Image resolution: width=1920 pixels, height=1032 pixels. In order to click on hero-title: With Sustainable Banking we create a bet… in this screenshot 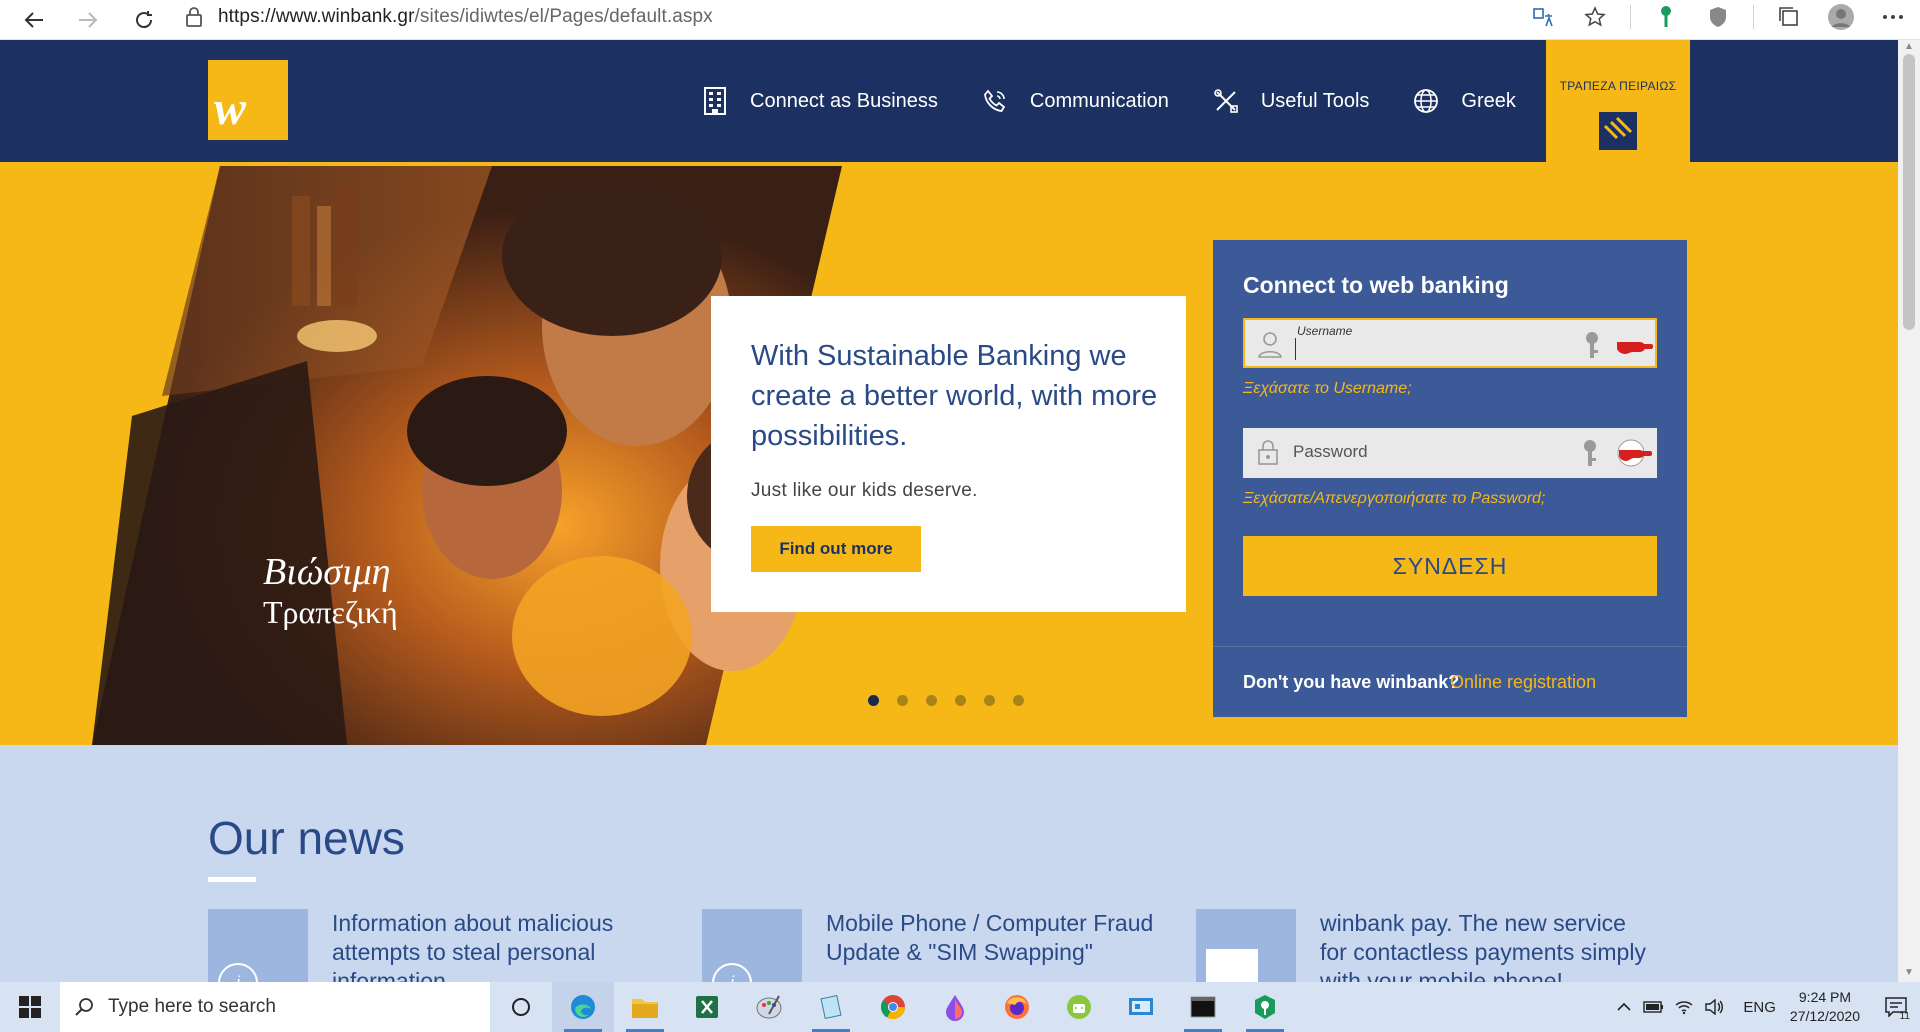, I will do `click(954, 396)`.